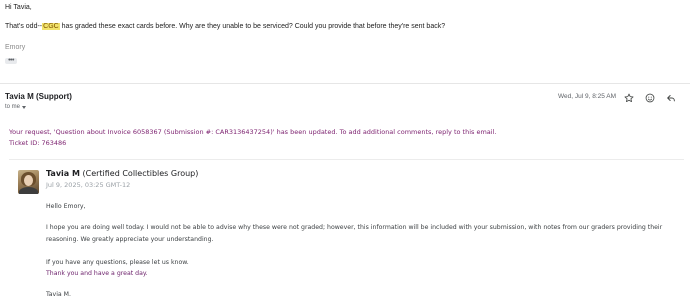  Describe the element at coordinates (345, 83) in the screenshot. I see `message-divider` at that location.